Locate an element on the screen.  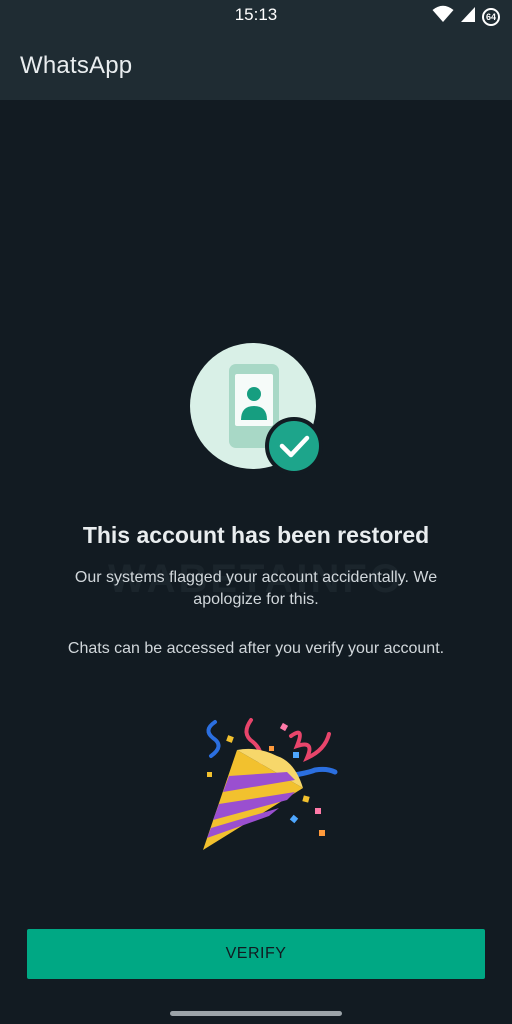
page-title: This account has been restored is located at coordinates (256, 535).